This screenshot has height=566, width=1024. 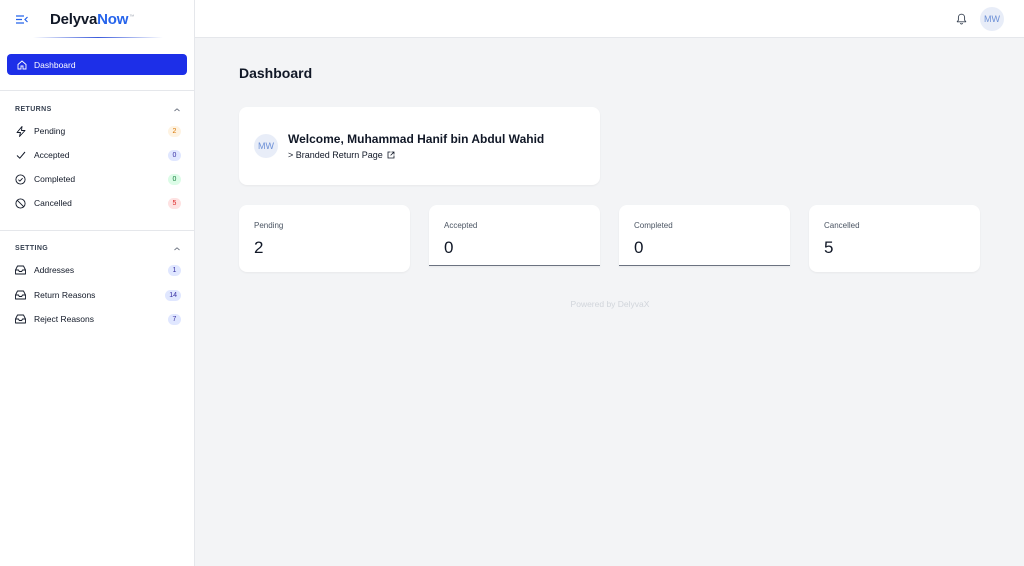 I want to click on link-label: > Branded Return Page, so click(x=335, y=155).